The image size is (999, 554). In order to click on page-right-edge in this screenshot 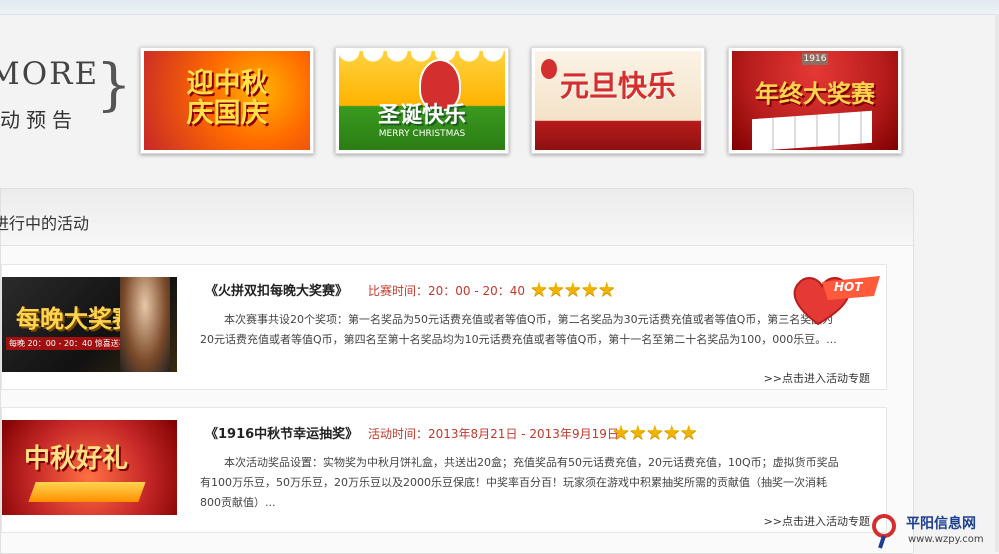, I will do `click(997, 283)`.